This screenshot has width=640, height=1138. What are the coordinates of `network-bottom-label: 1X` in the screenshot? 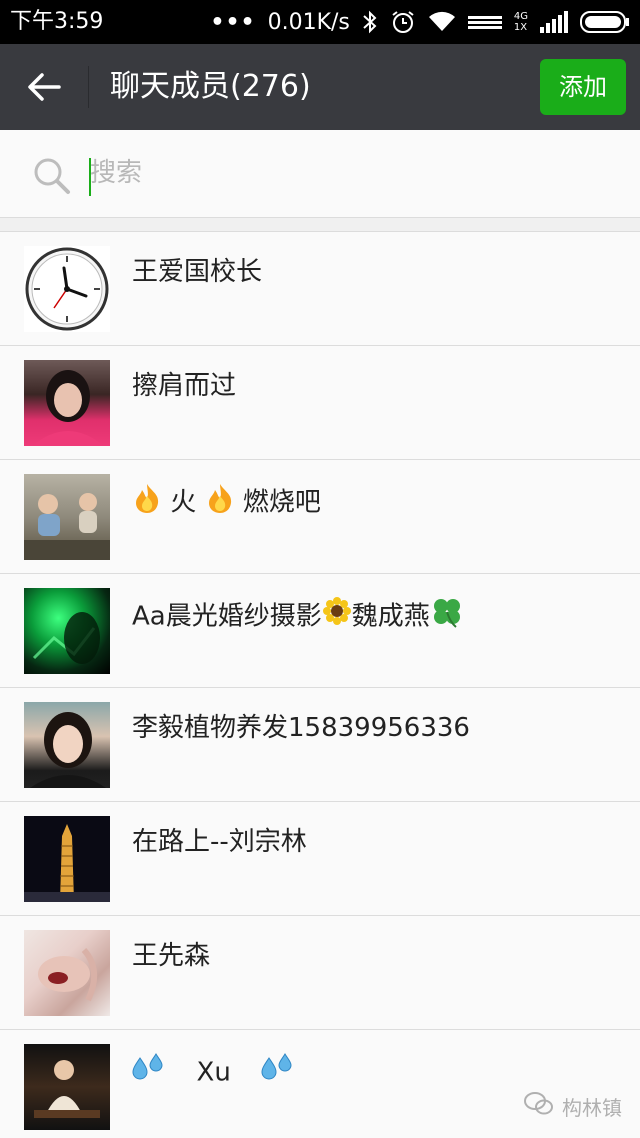 It's located at (520, 27).